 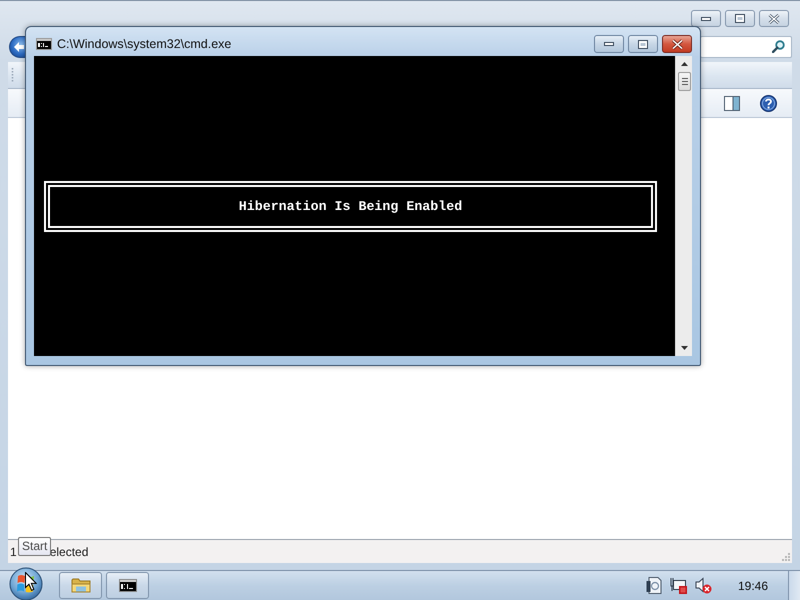 I want to click on banner-text: Hibernation Is Being Enabled, so click(x=350, y=206).